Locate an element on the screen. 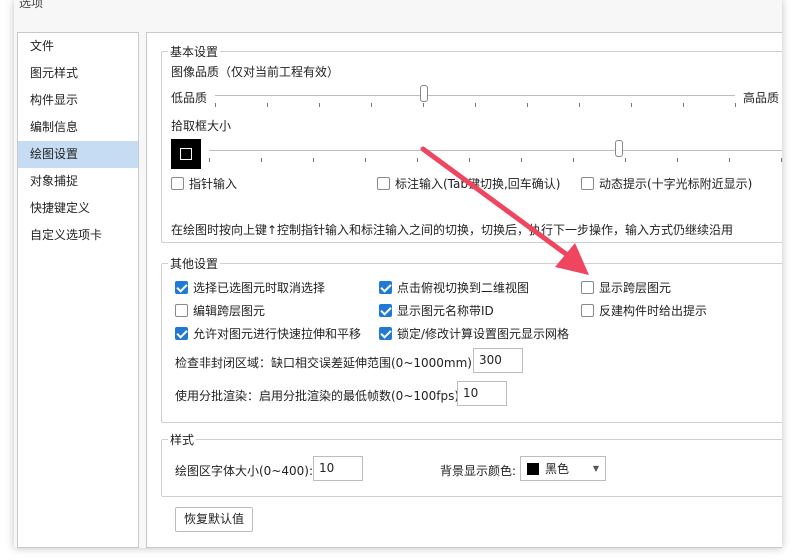 This screenshot has width=796, height=560. gap-range-label: 检查非封闭区域：缺口相交误差延伸范围(0~1000mm): is located at coordinates (326, 363).